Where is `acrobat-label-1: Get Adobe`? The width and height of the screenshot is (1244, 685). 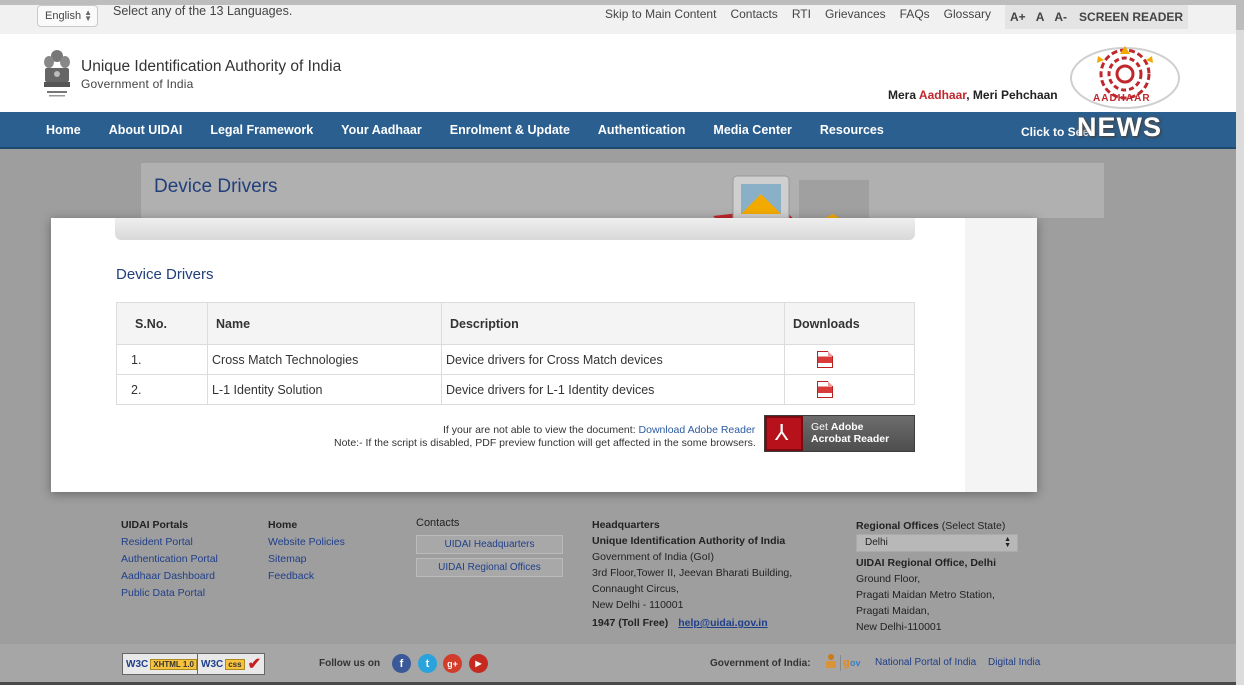 acrobat-label-1: Get Adobe is located at coordinates (837, 427).